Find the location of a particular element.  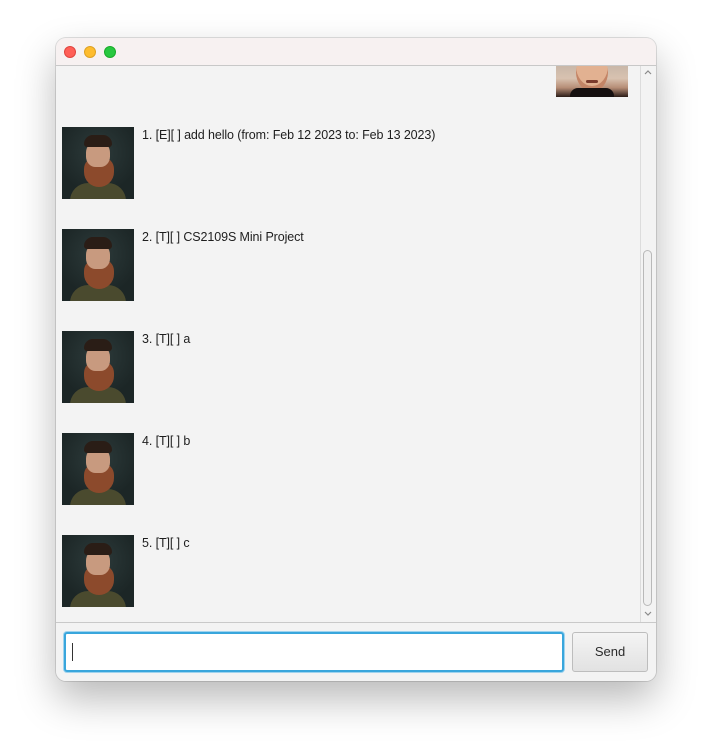

bot-message-text: 3. [T][ ] a is located at coordinates (166, 339).